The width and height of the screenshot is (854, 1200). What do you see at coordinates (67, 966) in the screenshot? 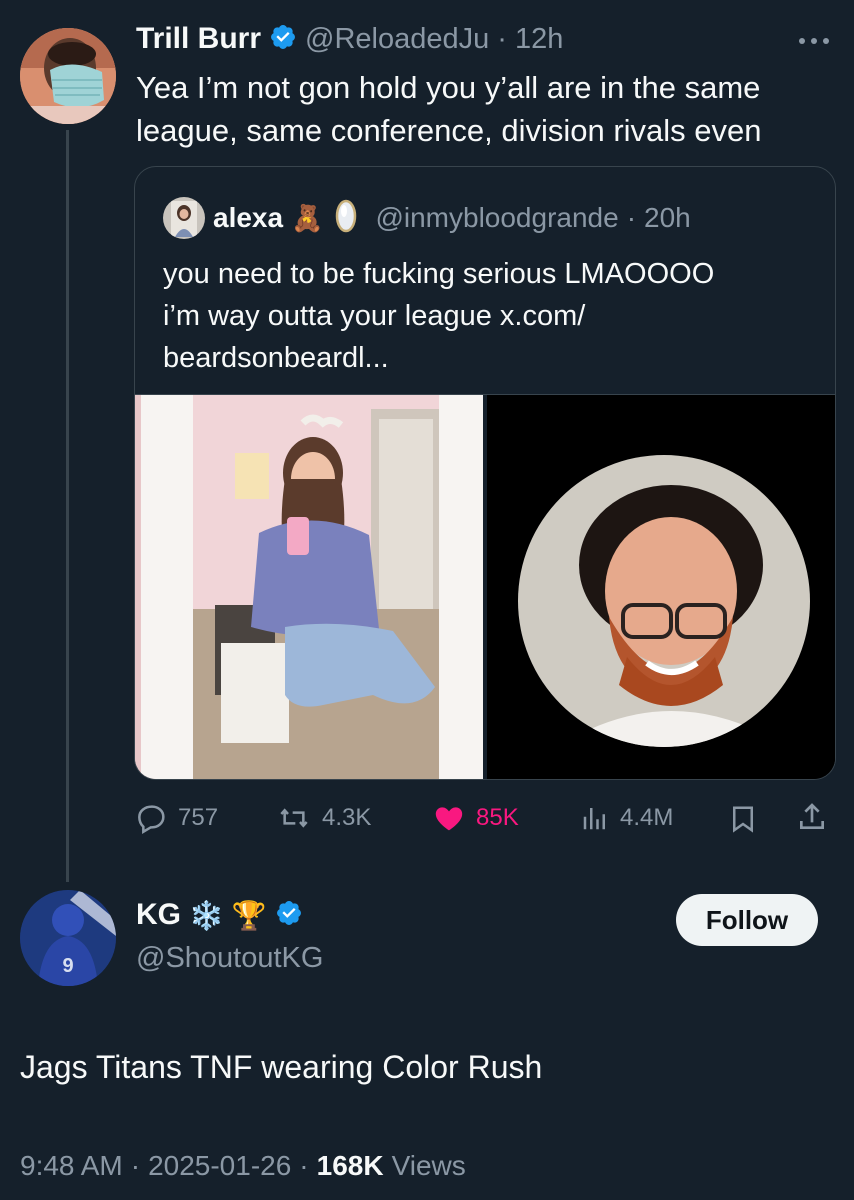
I see `svg-text: 9` at bounding box center [67, 966].